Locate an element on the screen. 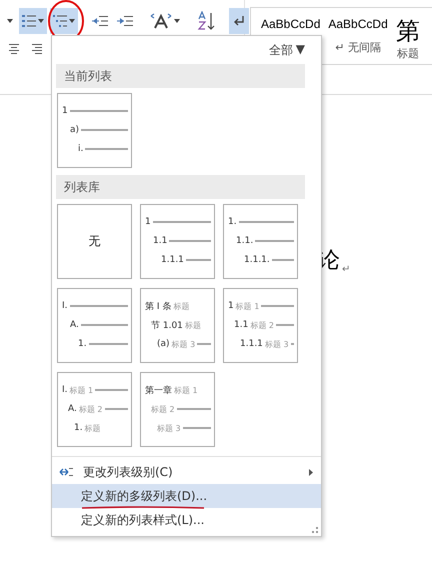 The image size is (432, 583). list-number: 1.1. is located at coordinates (245, 241).